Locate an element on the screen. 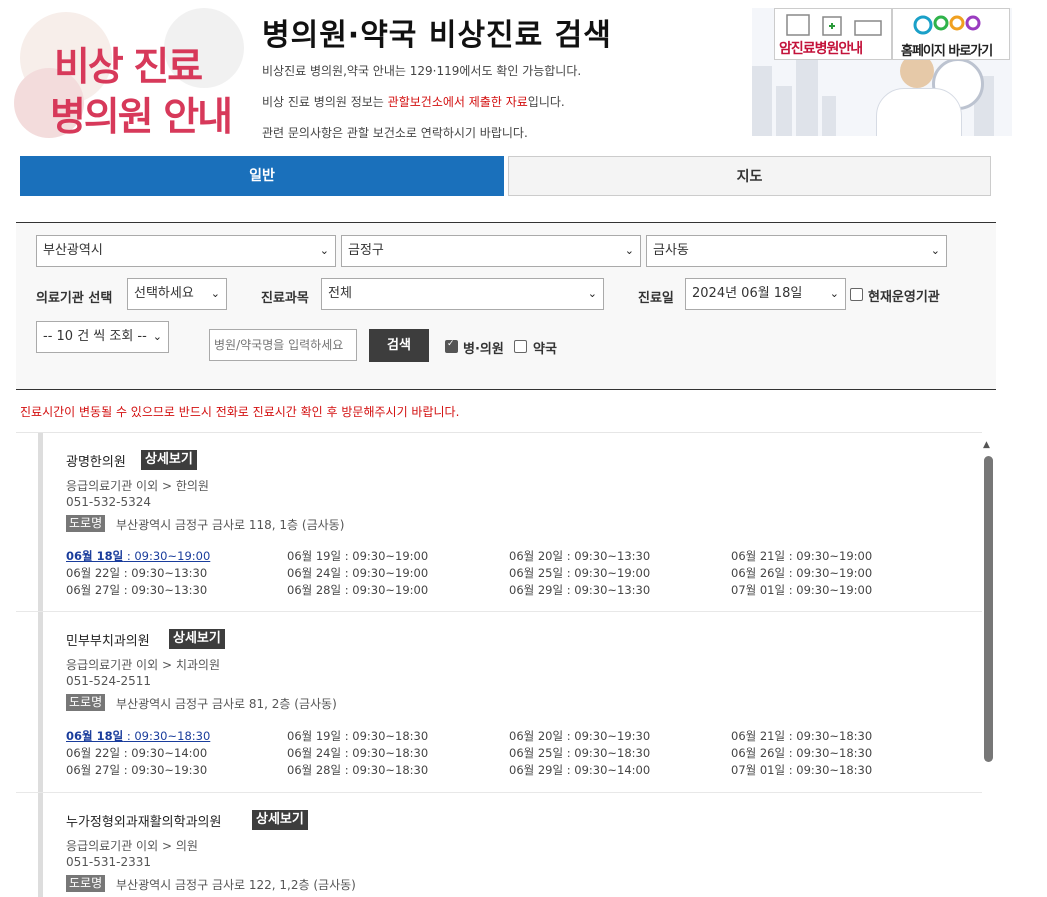 The image size is (1047, 897). schedule-entry: 07월 01일 : 09:30~18:30 is located at coordinates (802, 770).